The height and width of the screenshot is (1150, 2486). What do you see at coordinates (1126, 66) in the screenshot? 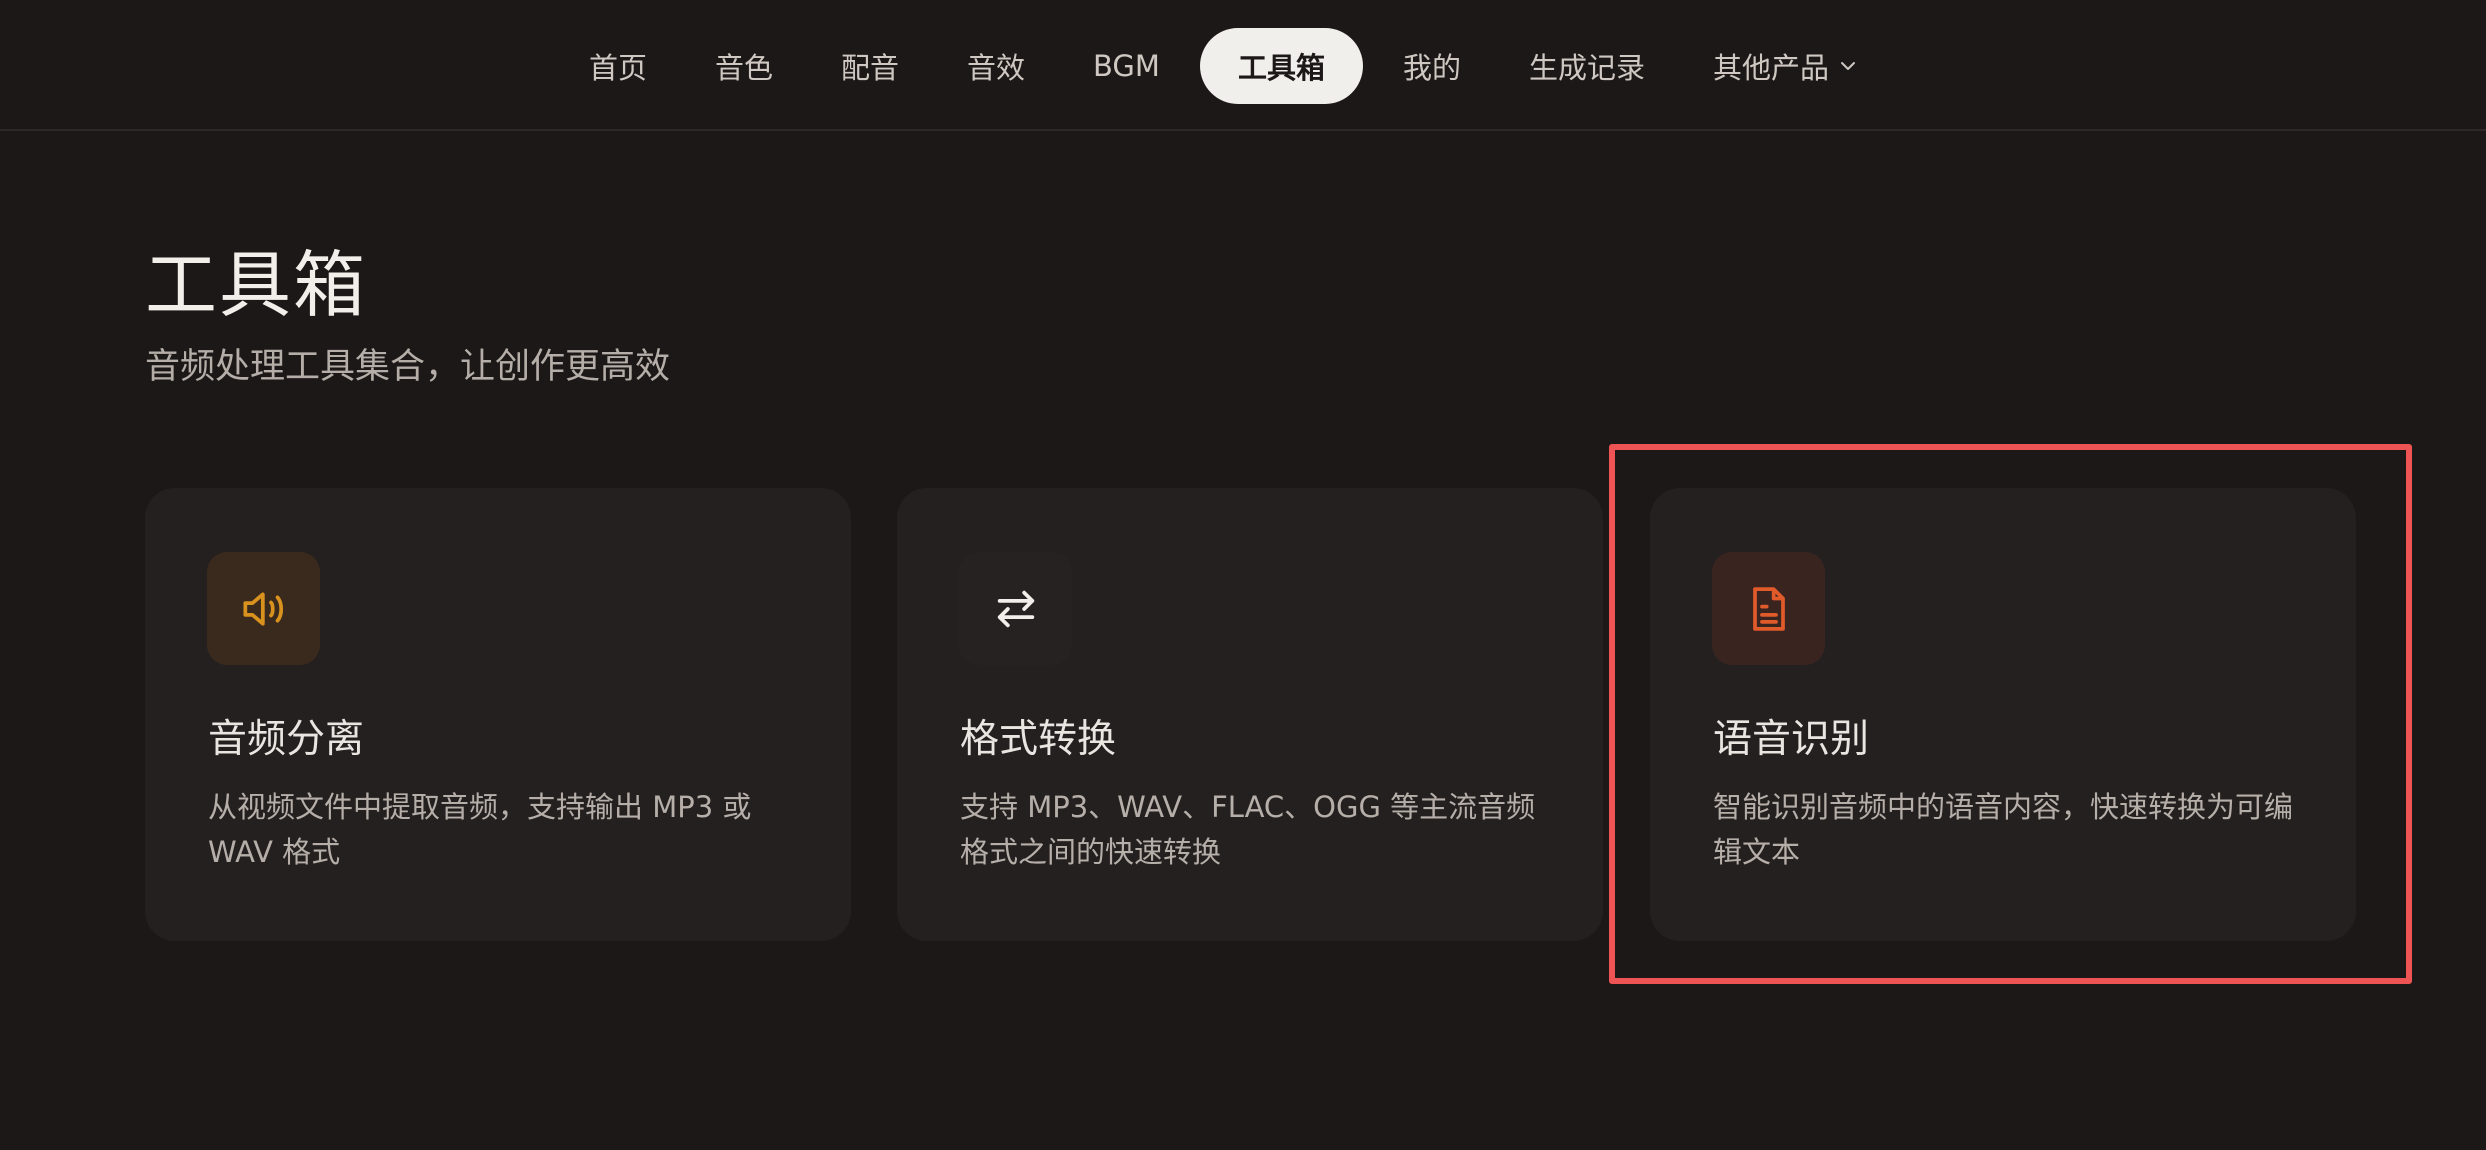
I see `nav-item-bgm: BGM` at bounding box center [1126, 66].